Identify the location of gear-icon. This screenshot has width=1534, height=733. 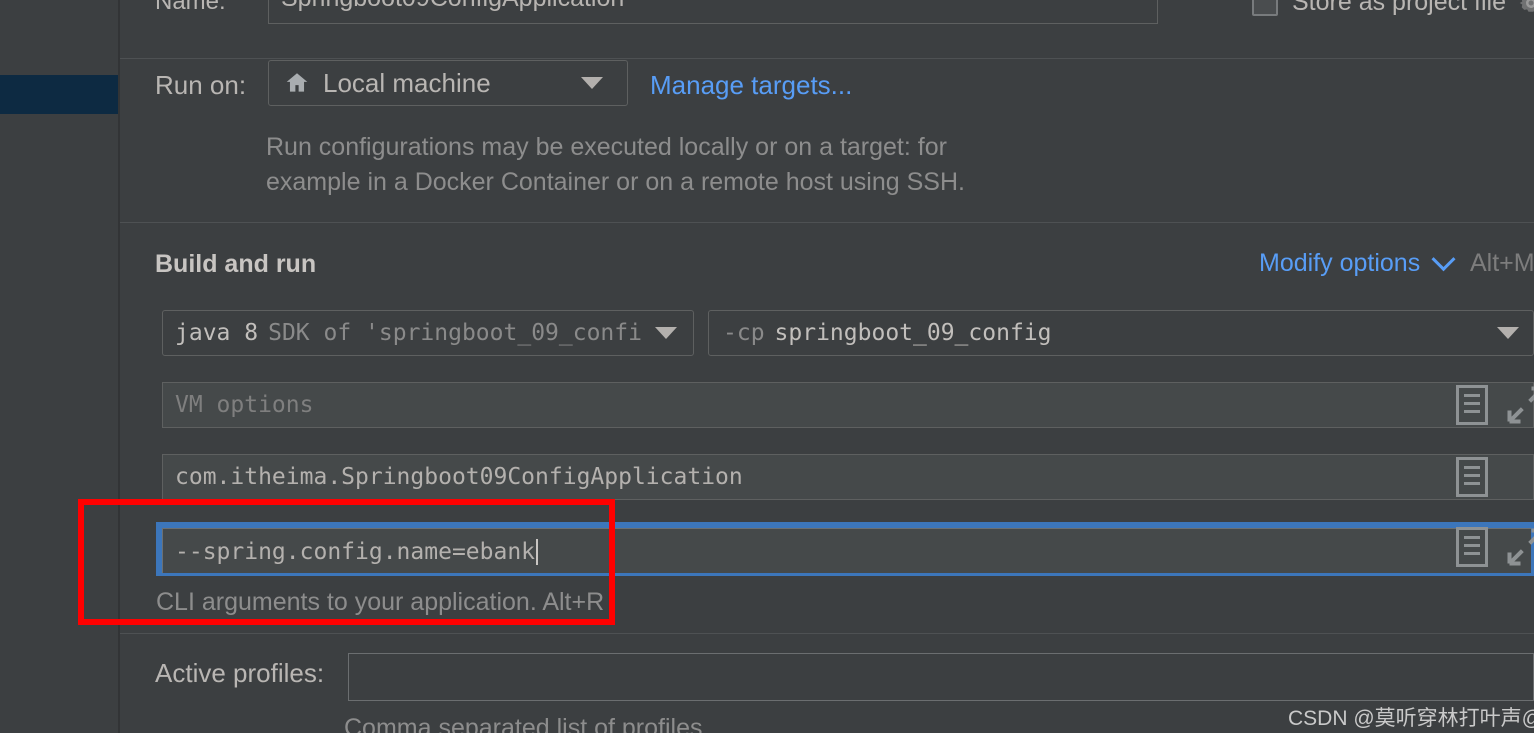
(1525, 9).